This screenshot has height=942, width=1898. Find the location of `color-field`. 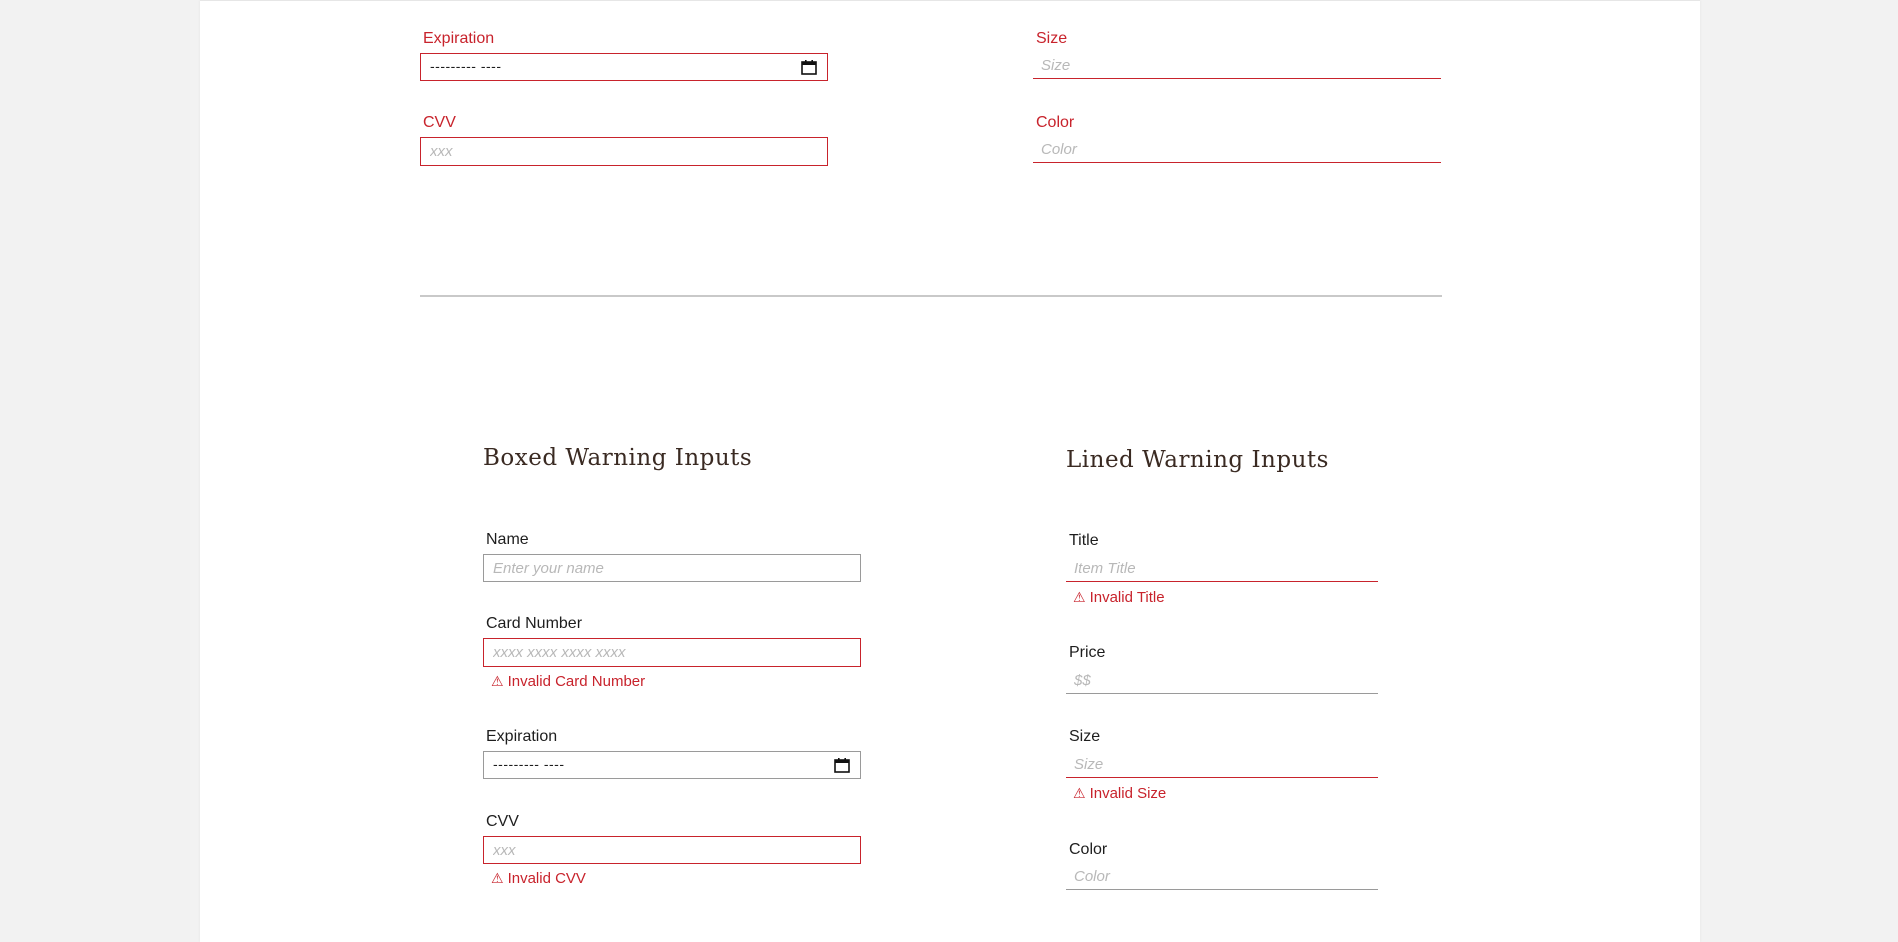

color-field is located at coordinates (1237, 150).